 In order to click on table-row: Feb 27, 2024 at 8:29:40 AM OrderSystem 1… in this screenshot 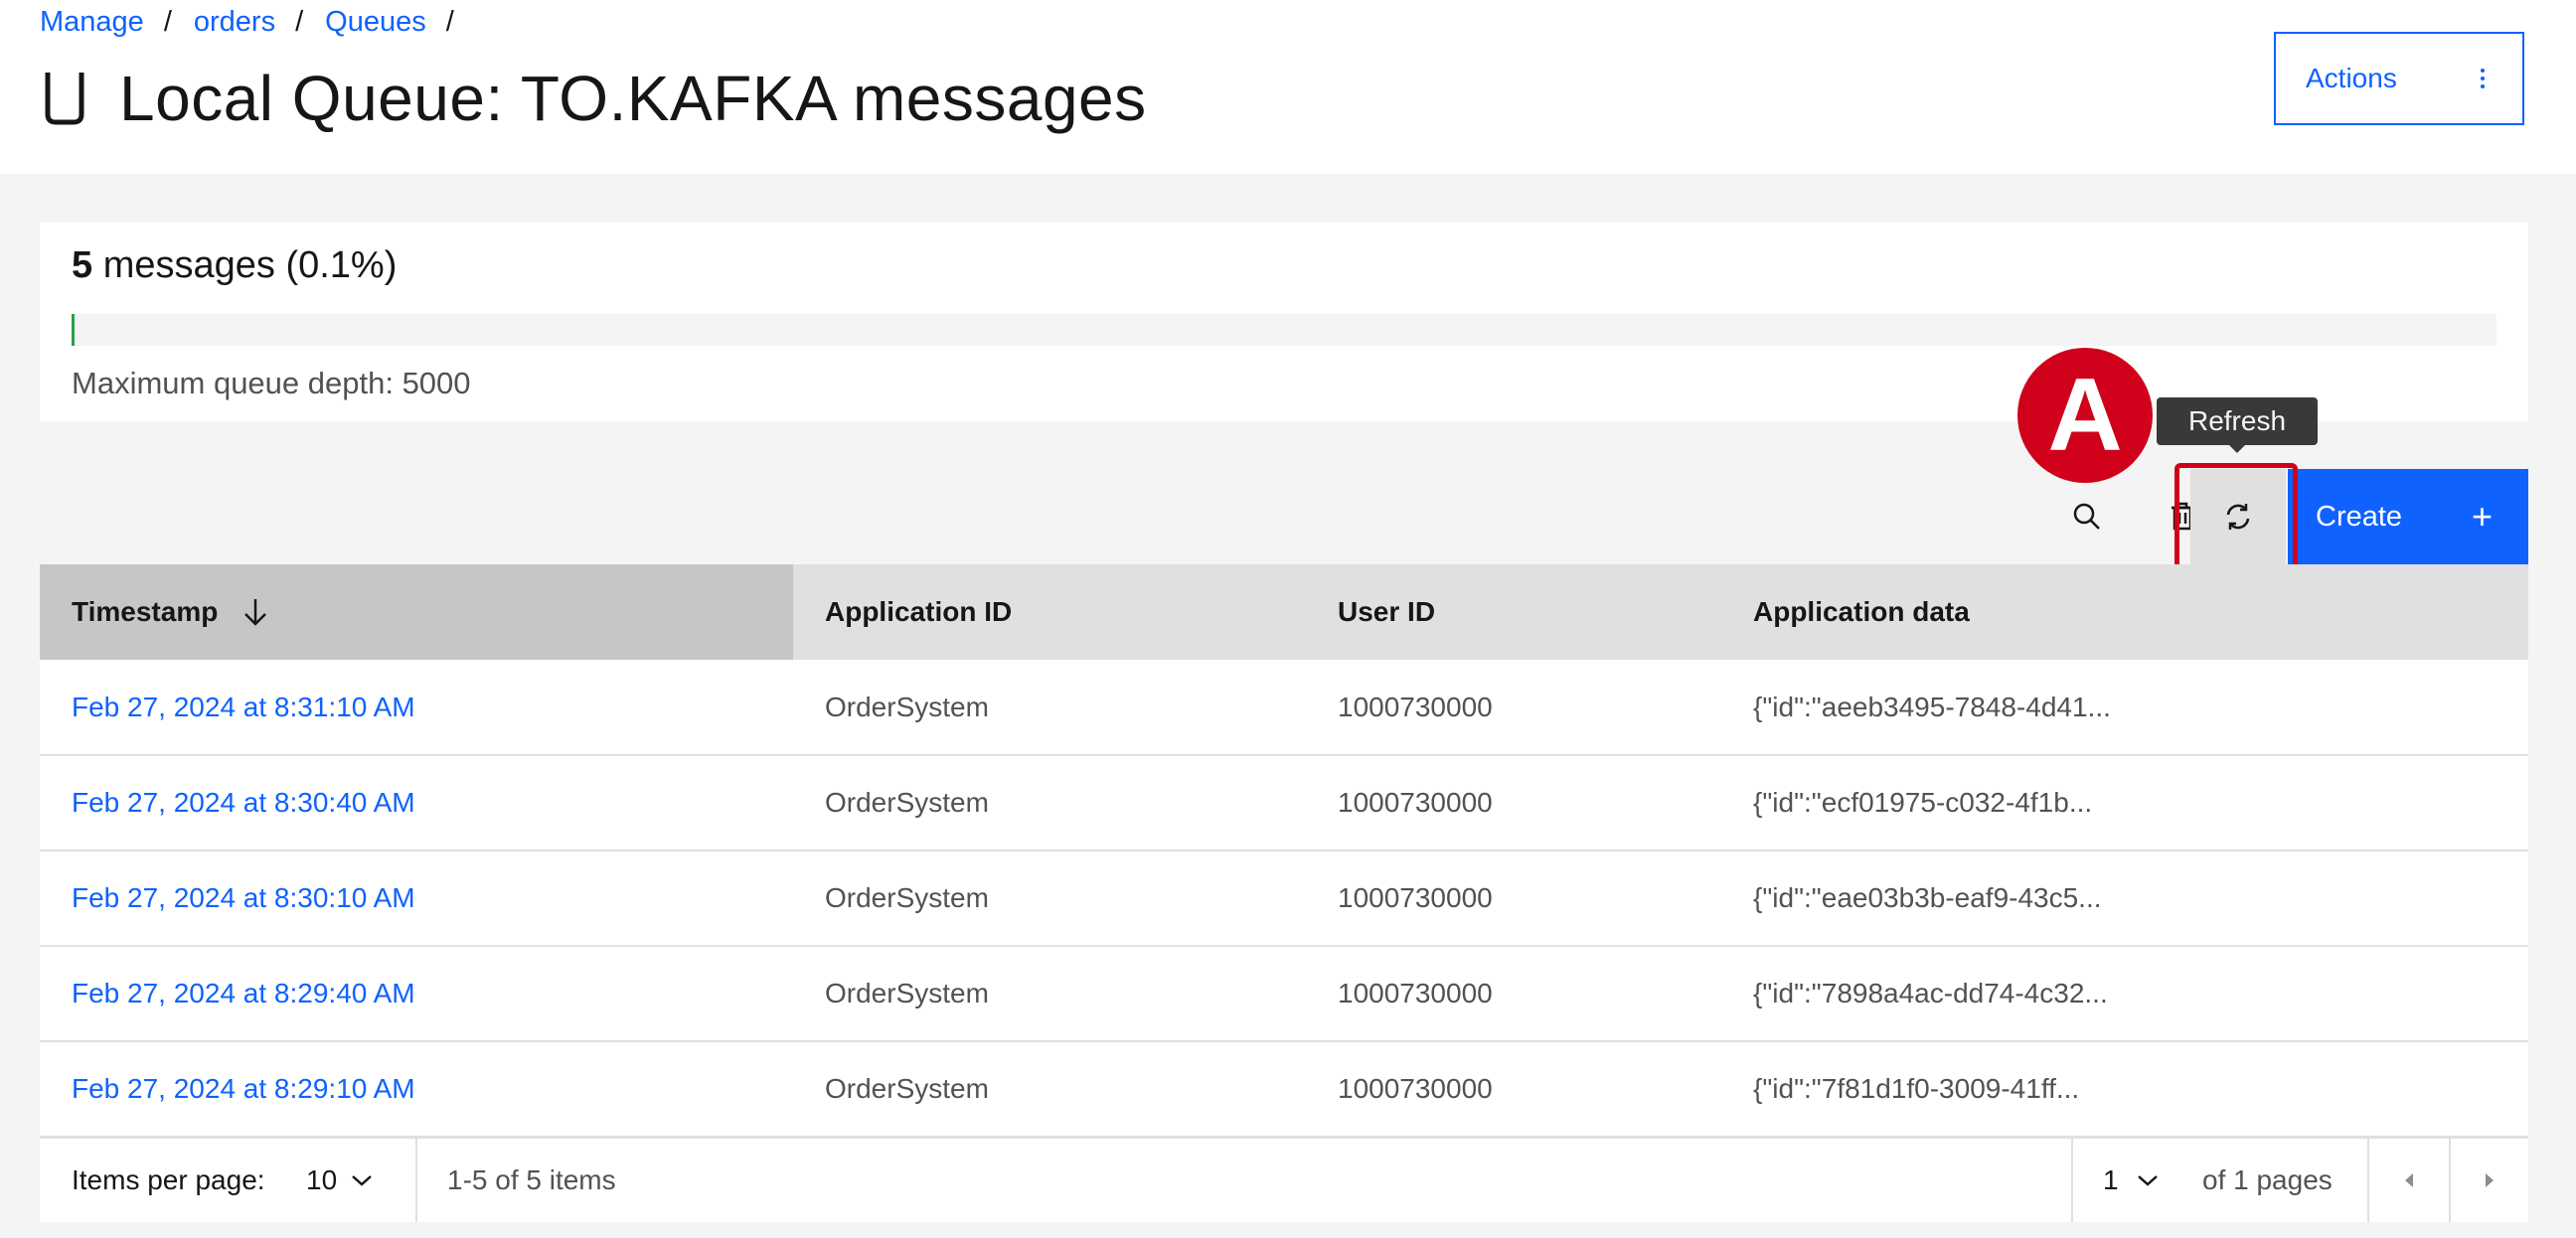, I will do `click(1284, 994)`.